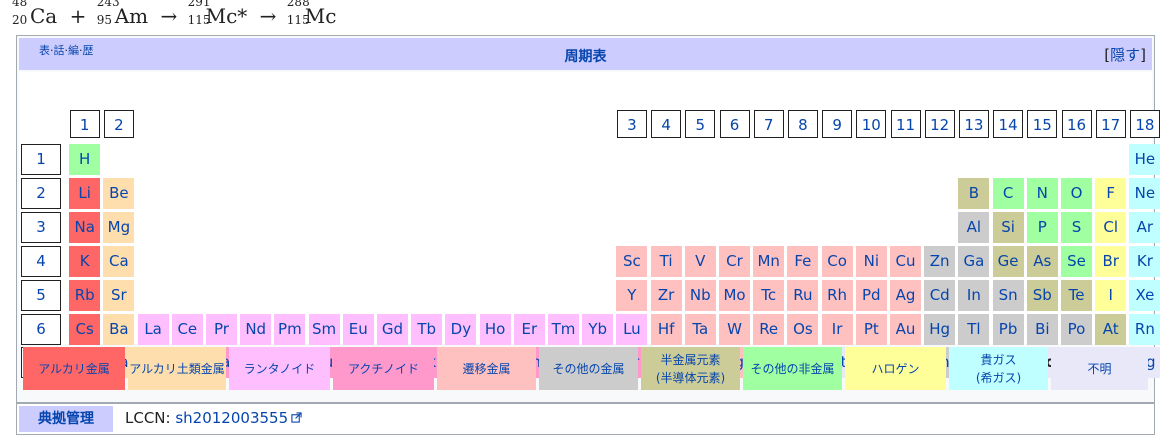  I want to click on element-cr: Cr, so click(734, 261).